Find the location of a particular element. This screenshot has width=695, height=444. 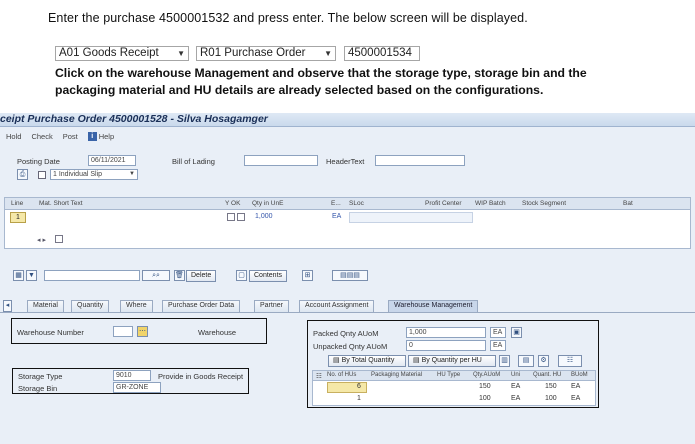

storage-type-field: 9010 is located at coordinates (132, 375).